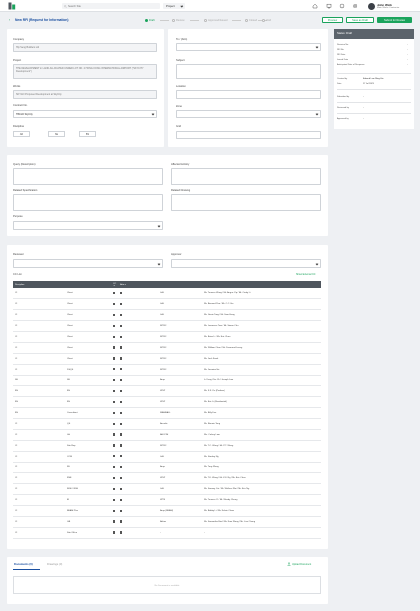 Image resolution: width=420 pixels, height=611 pixels. I want to click on query-description-input, so click(88, 176).